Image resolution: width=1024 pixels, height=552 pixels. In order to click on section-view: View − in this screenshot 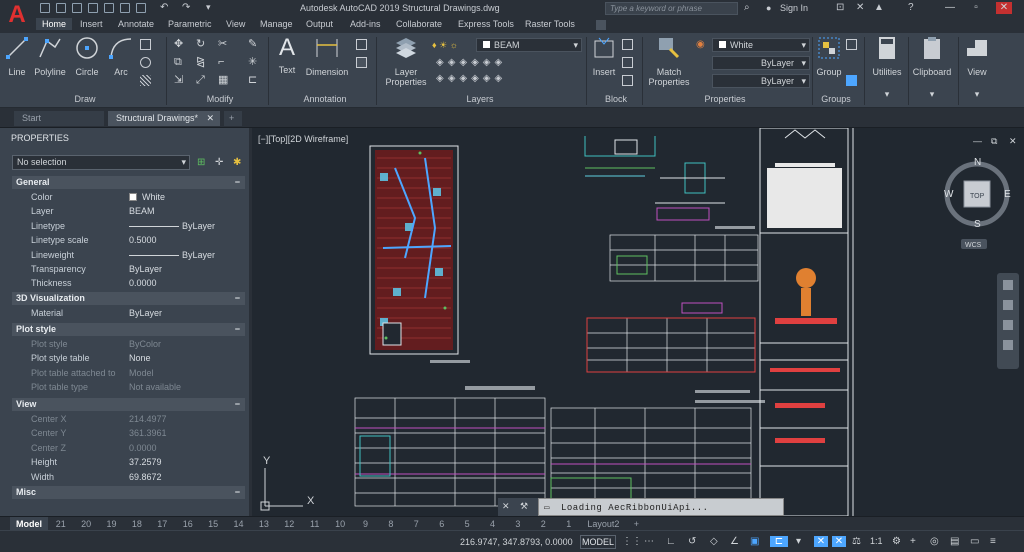, I will do `click(128, 404)`.